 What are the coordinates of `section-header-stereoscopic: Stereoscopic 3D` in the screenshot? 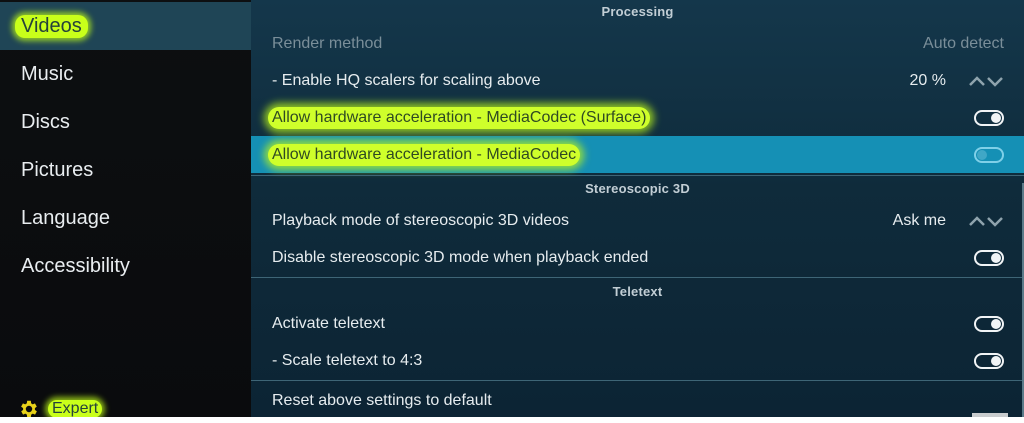 It's located at (637, 188).